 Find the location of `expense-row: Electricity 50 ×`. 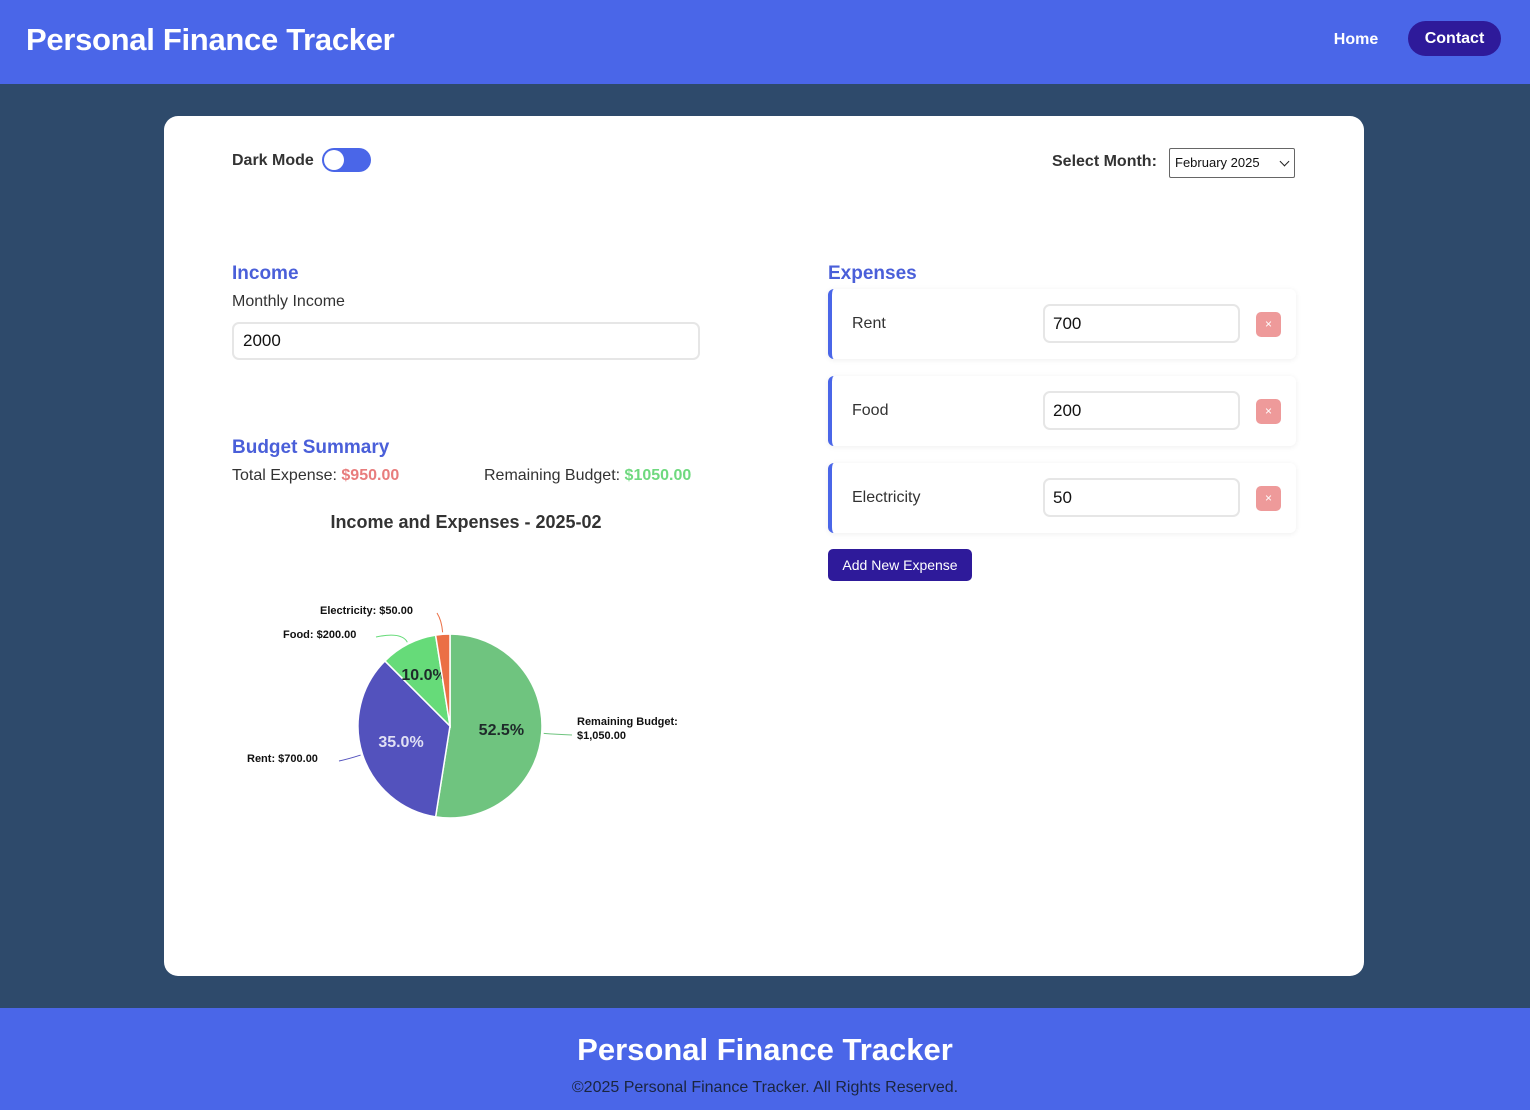

expense-row: Electricity 50 × is located at coordinates (1062, 498).